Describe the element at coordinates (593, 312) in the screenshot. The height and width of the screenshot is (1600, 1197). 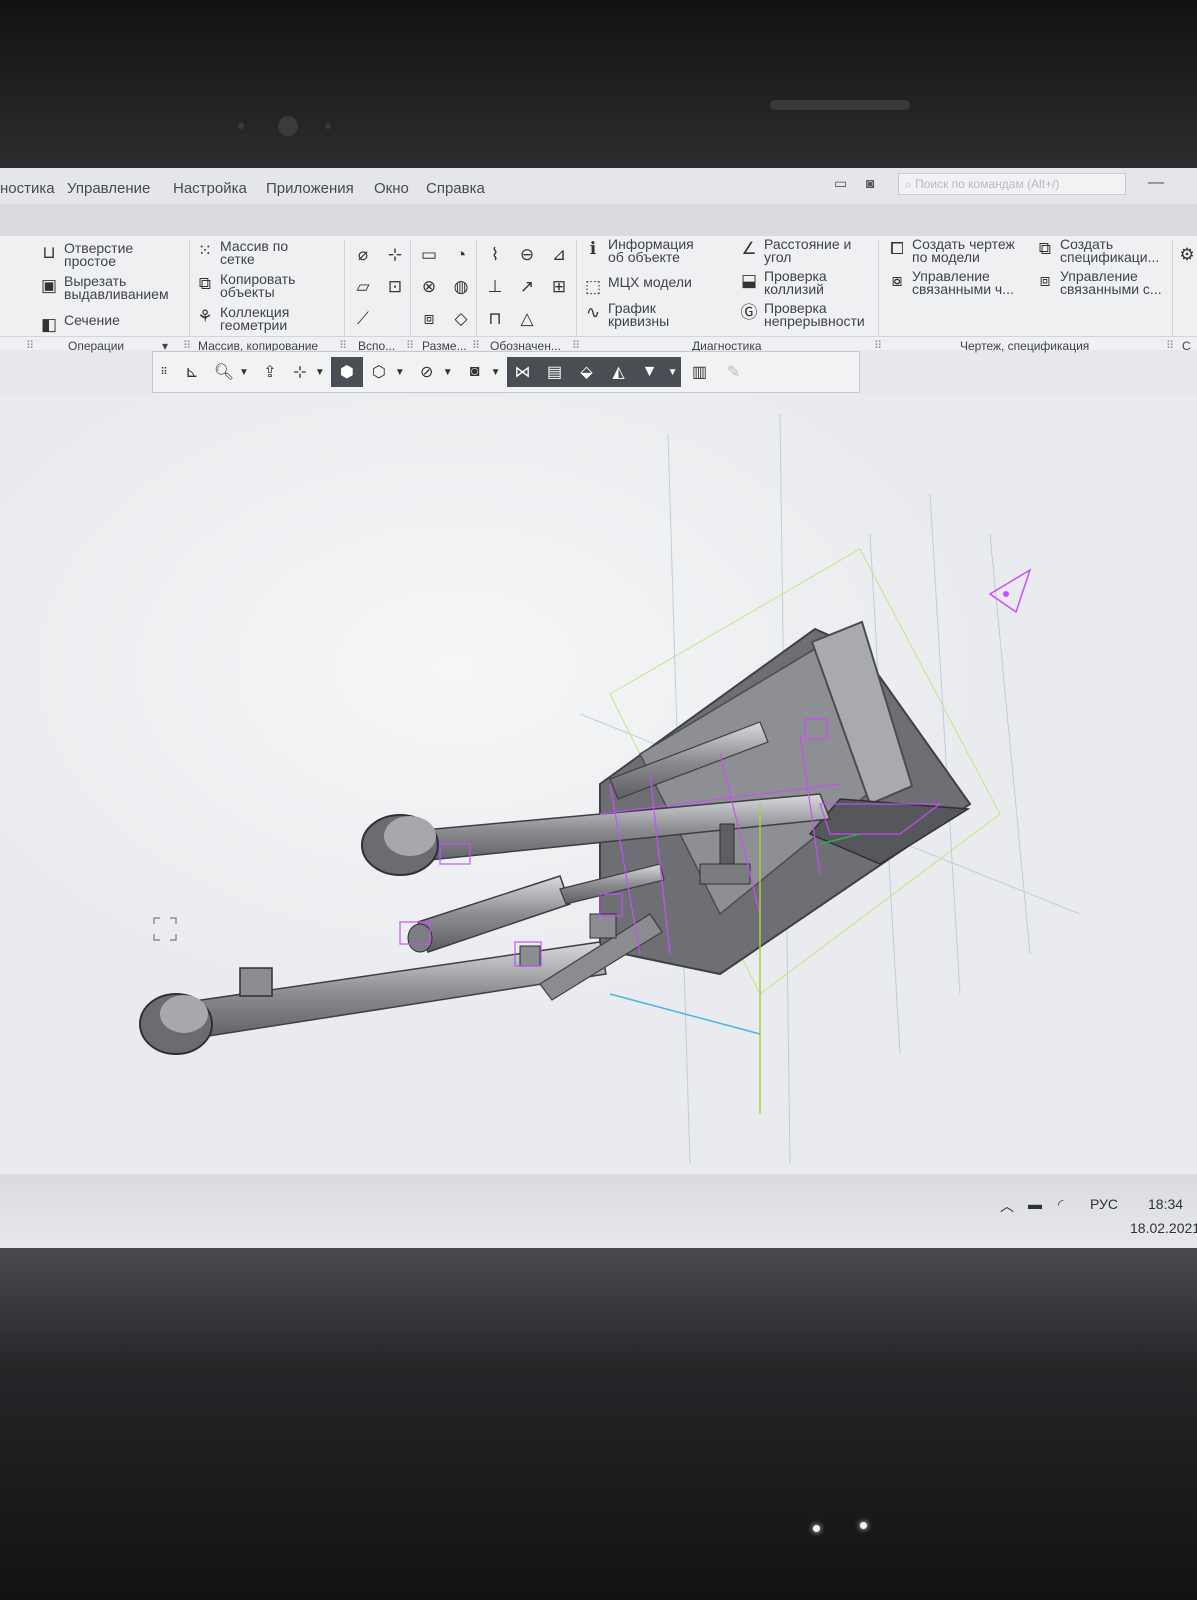
I see `curvature-icon: ∿` at that location.